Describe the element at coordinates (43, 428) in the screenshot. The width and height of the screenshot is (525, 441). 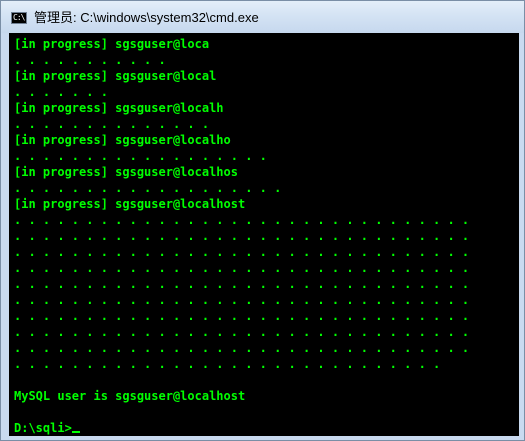
I see `command-prompt: D:\sqli>` at that location.